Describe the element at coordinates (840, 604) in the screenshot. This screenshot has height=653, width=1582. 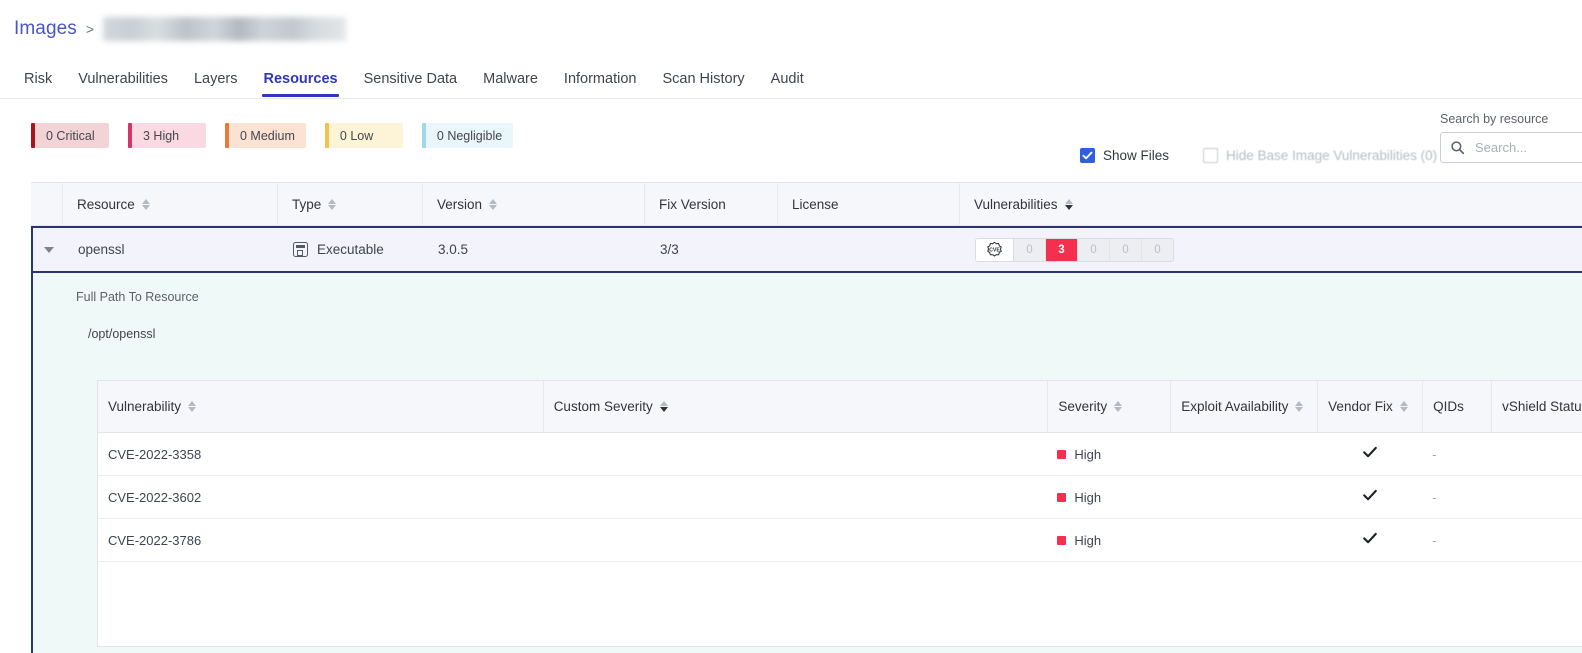
I see `vulnerability-table-footer-space` at that location.